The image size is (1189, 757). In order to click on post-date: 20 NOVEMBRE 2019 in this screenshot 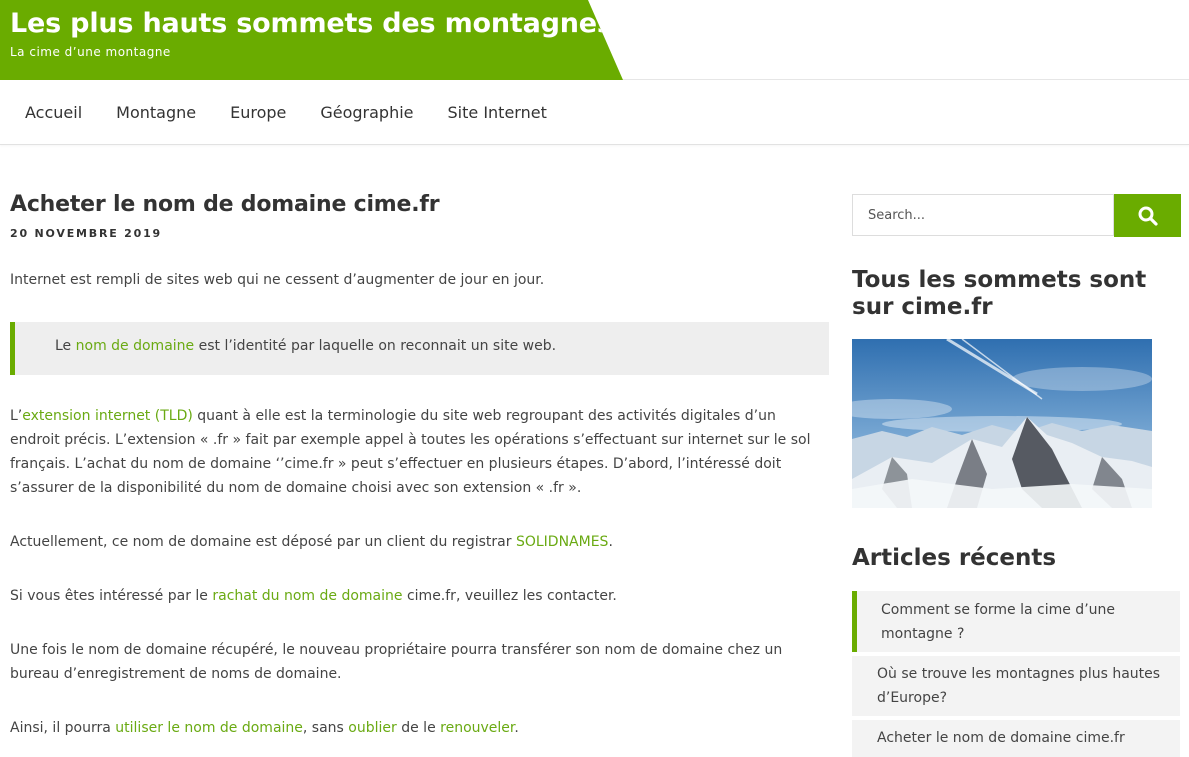, I will do `click(86, 233)`.